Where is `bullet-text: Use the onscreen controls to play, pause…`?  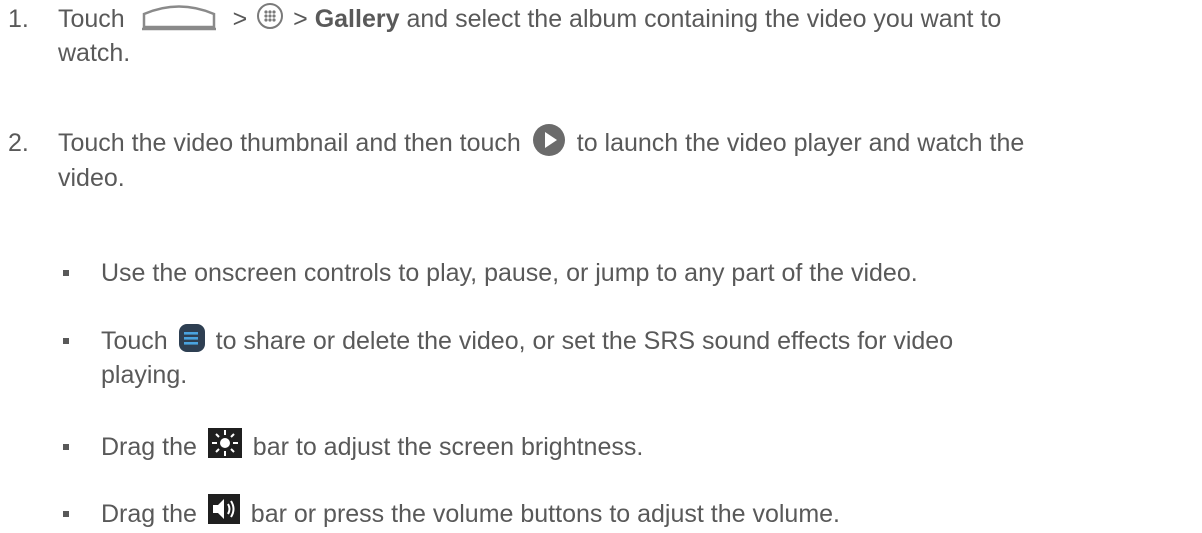 bullet-text: Use the onscreen controls to play, pause… is located at coordinates (509, 273).